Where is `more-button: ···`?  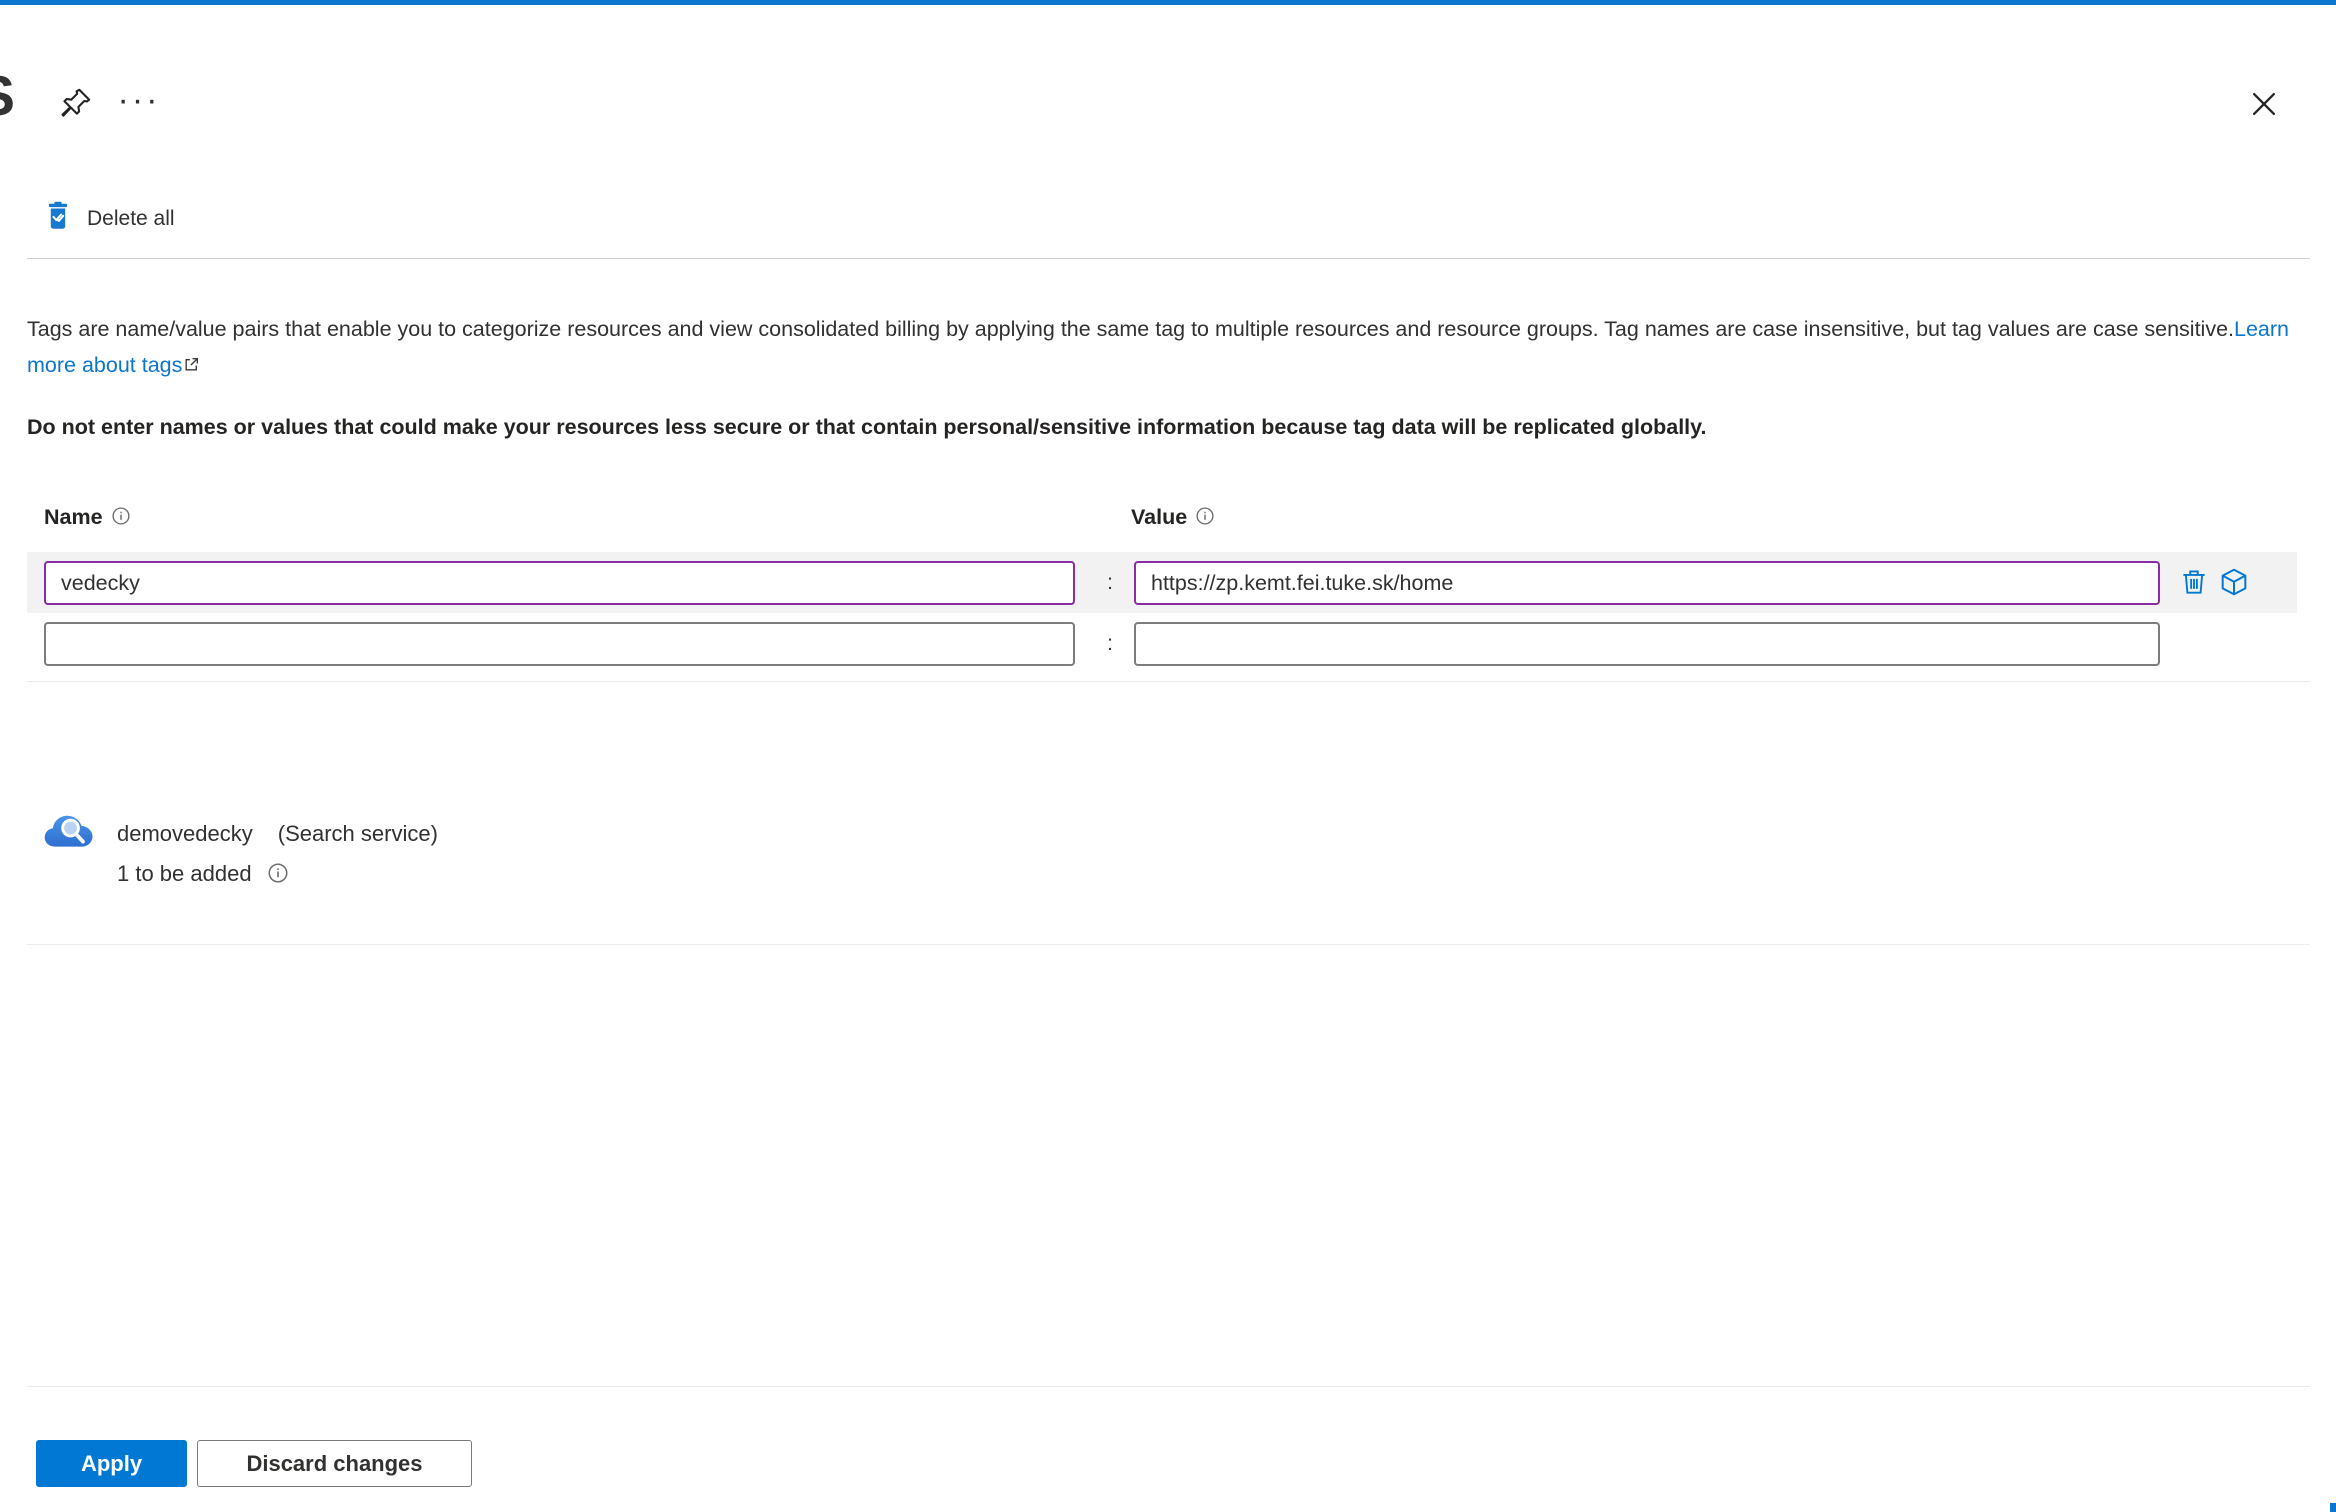 more-button: ··· is located at coordinates (139, 100).